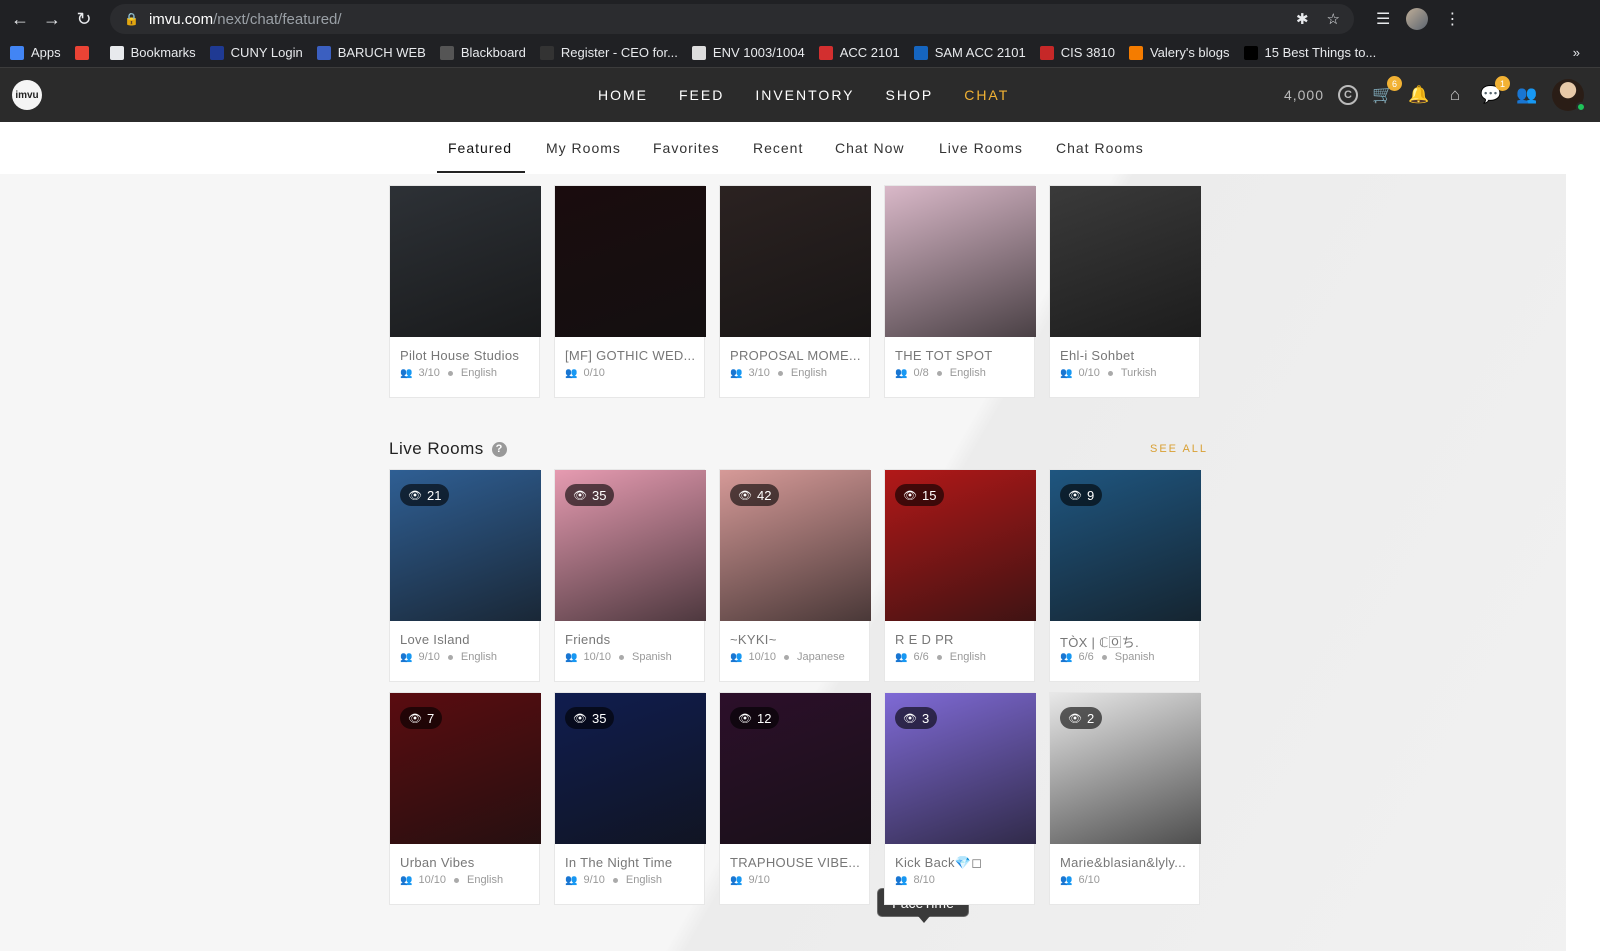 The image size is (1600, 951). What do you see at coordinates (1527, 95) in the screenshot?
I see `friends-icon: 👥` at bounding box center [1527, 95].